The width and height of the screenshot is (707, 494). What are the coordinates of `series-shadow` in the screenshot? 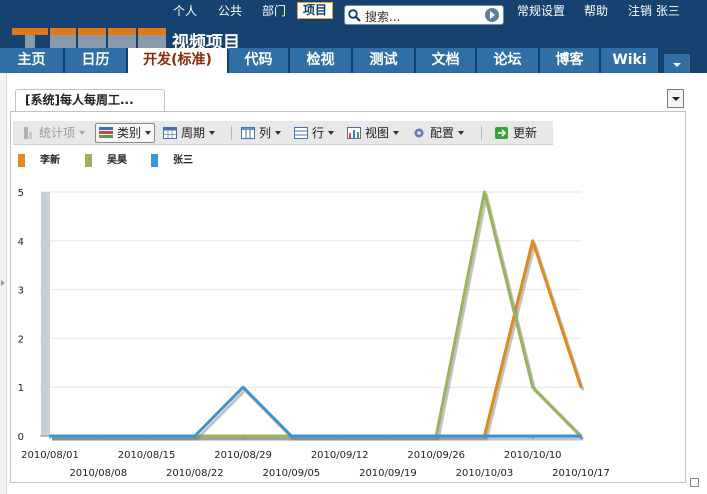 It's located at (317, 414).